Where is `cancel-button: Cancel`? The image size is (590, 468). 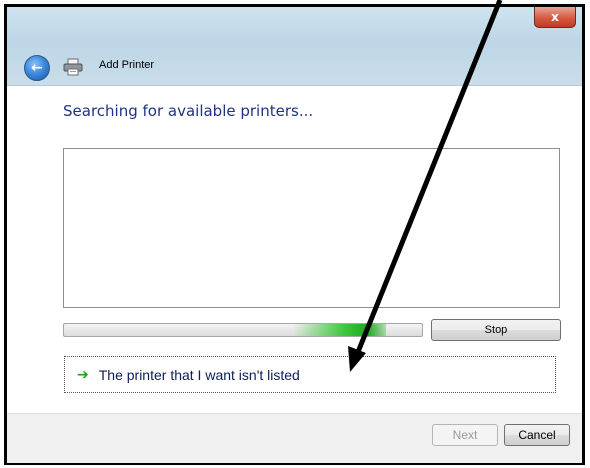
cancel-button: Cancel is located at coordinates (537, 435).